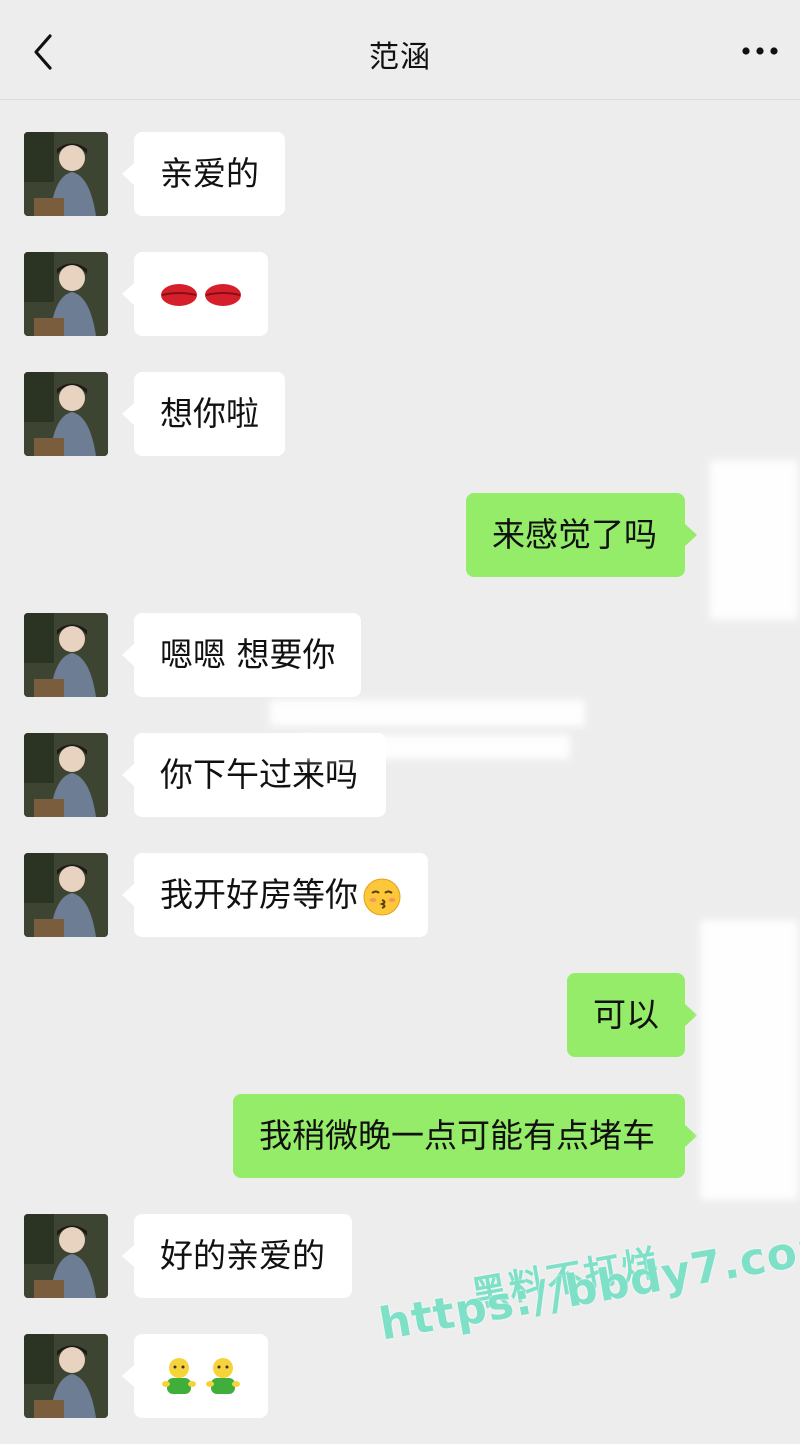  Describe the element at coordinates (209, 173) in the screenshot. I see `message-text: 亲爱的` at that location.